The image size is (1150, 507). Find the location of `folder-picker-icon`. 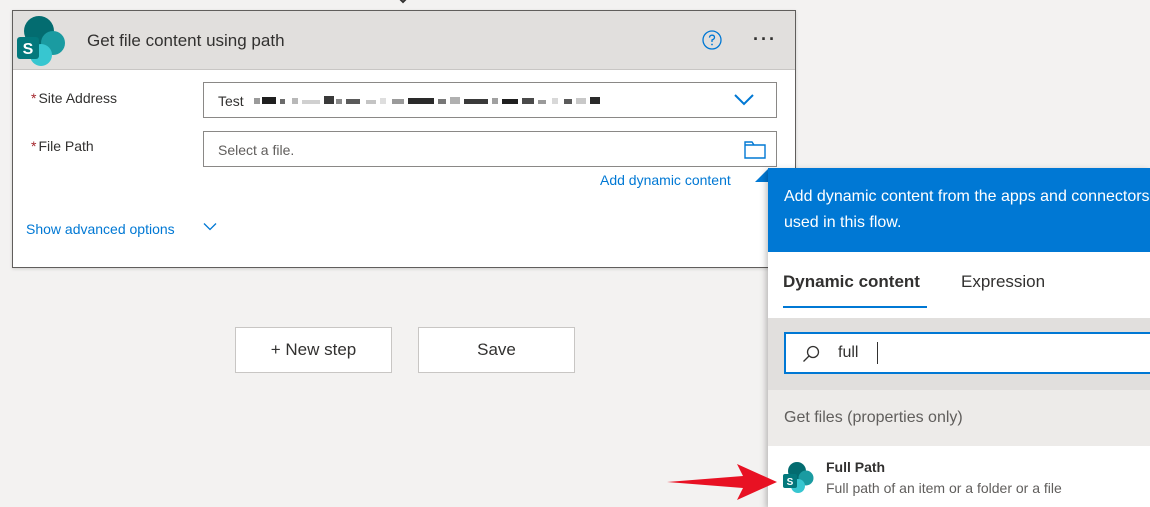

folder-picker-icon is located at coordinates (755, 150).